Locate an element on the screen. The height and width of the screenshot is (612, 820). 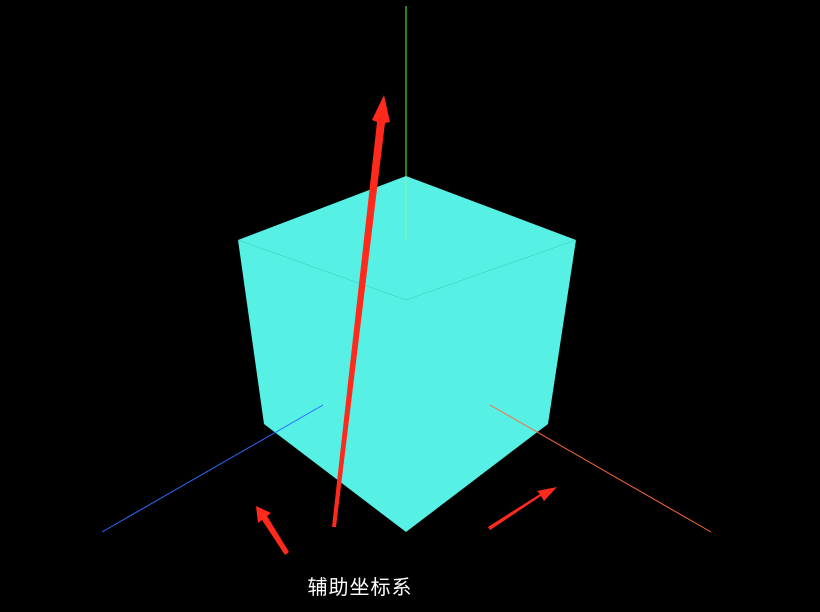
caption-label: 辅助坐标系 is located at coordinates (360, 587).